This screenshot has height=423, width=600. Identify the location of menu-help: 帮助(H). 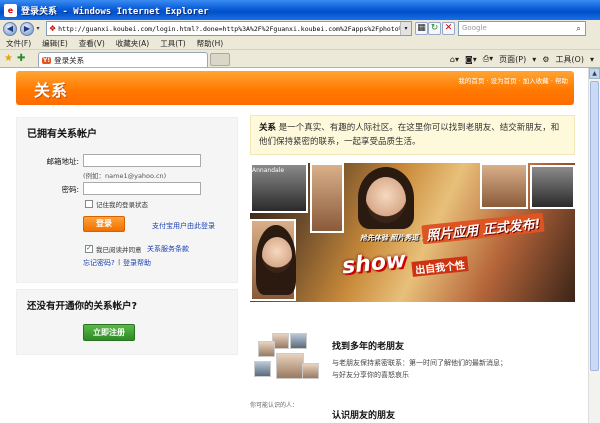
(210, 43).